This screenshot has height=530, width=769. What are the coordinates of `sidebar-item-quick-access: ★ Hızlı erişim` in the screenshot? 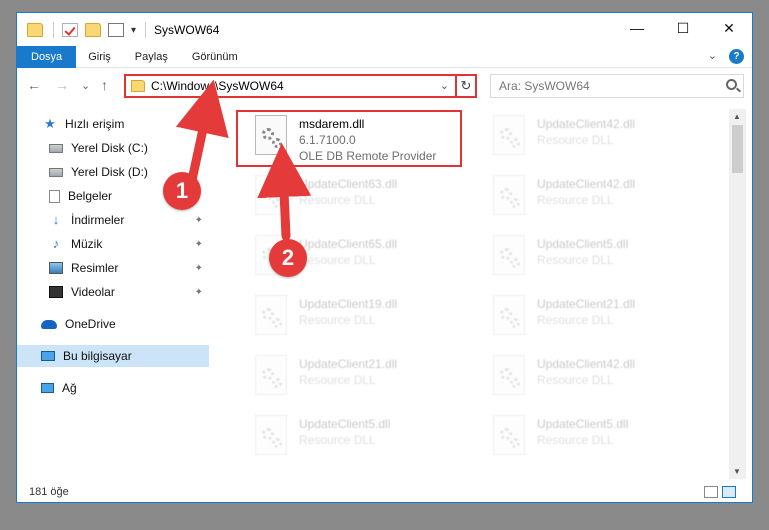 It's located at (113, 124).